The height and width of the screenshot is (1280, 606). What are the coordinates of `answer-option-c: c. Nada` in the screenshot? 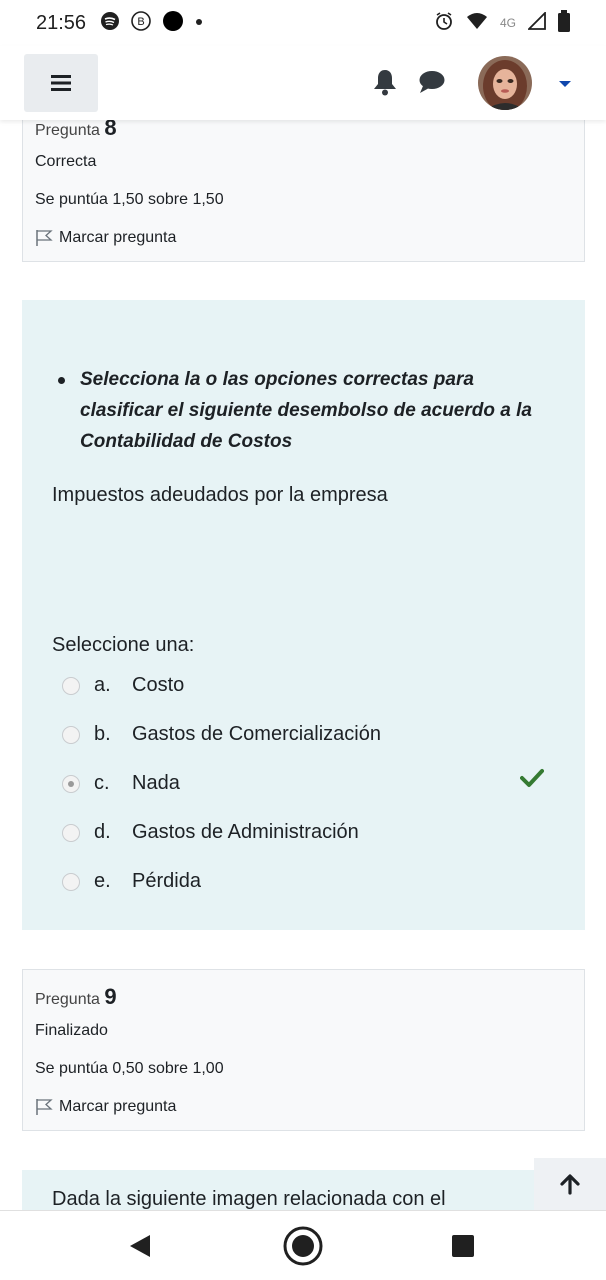 It's located at (121, 783).